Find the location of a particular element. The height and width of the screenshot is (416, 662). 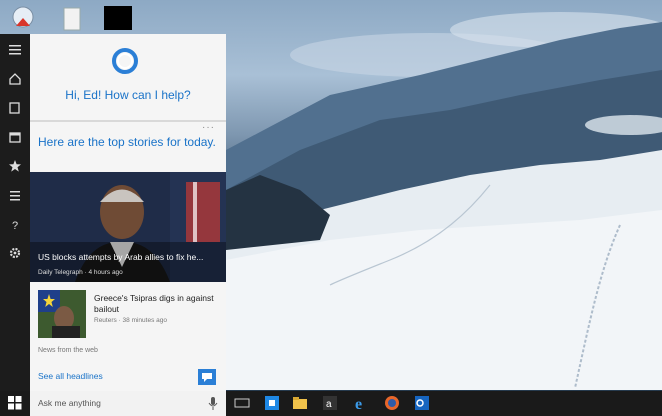

store-icon is located at coordinates (272, 403).